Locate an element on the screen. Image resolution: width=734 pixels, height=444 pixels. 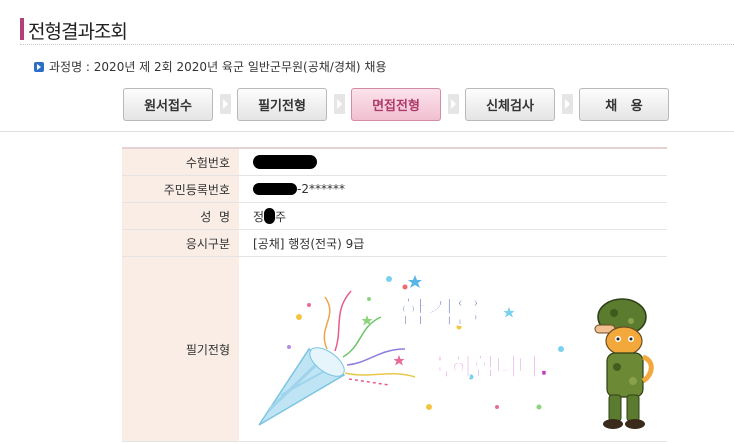
process-steps: 원서접수 필기전형 면접전형 신체검사 채 용 is located at coordinates (396, 104).